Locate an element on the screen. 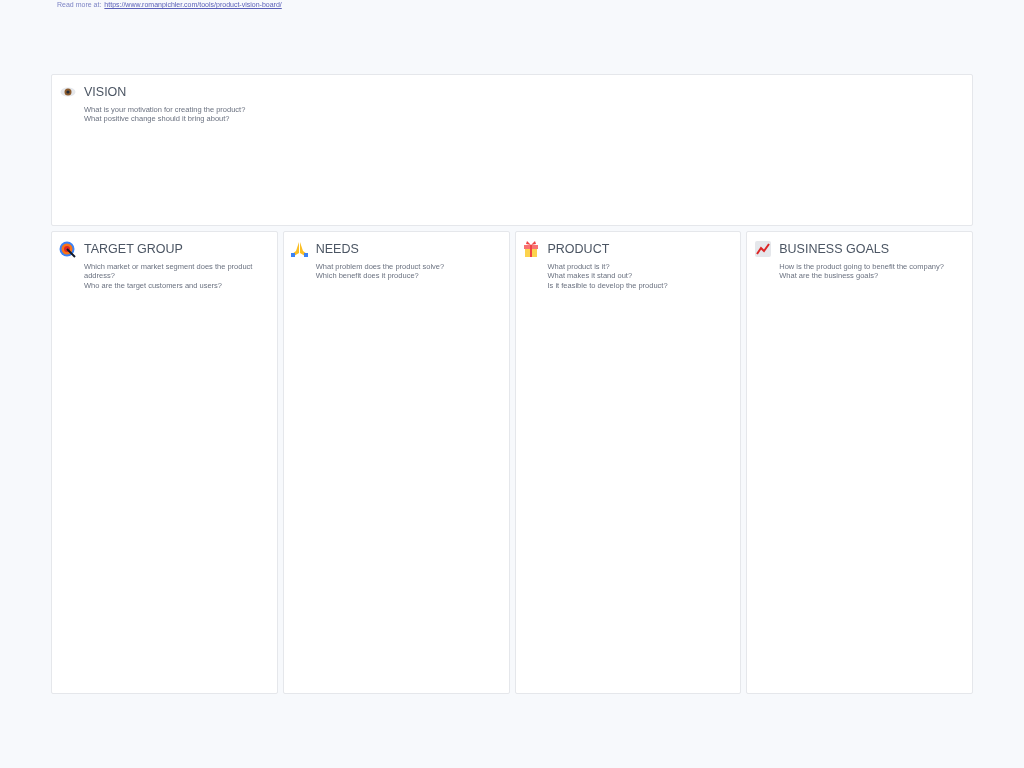 This screenshot has width=1024, height=768. card-title: PRODUCT is located at coordinates (578, 249).